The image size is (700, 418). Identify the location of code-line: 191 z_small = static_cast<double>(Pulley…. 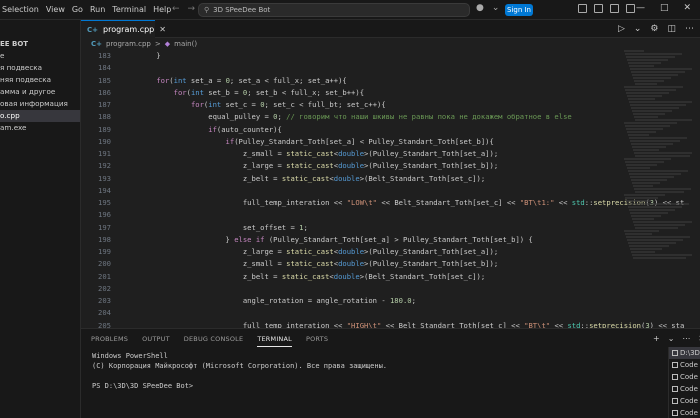
(390, 154).